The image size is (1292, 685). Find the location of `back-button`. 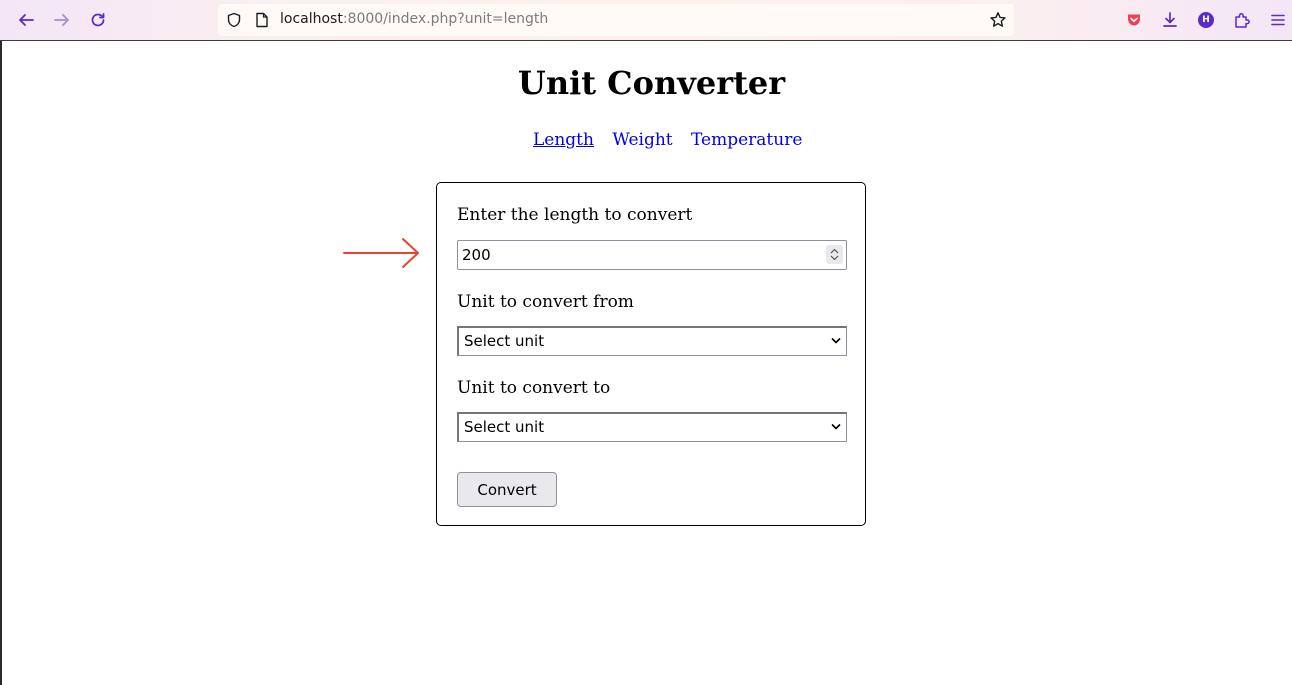

back-button is located at coordinates (26, 20).